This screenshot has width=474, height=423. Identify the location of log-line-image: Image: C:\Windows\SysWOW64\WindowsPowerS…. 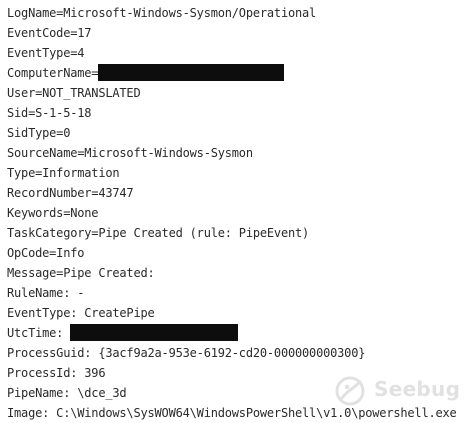
(232, 413).